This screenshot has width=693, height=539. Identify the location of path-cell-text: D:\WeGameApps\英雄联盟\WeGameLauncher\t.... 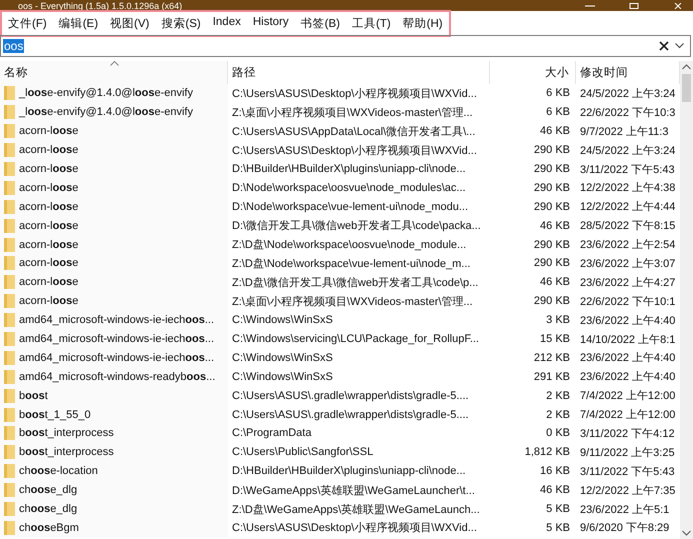
(353, 491).